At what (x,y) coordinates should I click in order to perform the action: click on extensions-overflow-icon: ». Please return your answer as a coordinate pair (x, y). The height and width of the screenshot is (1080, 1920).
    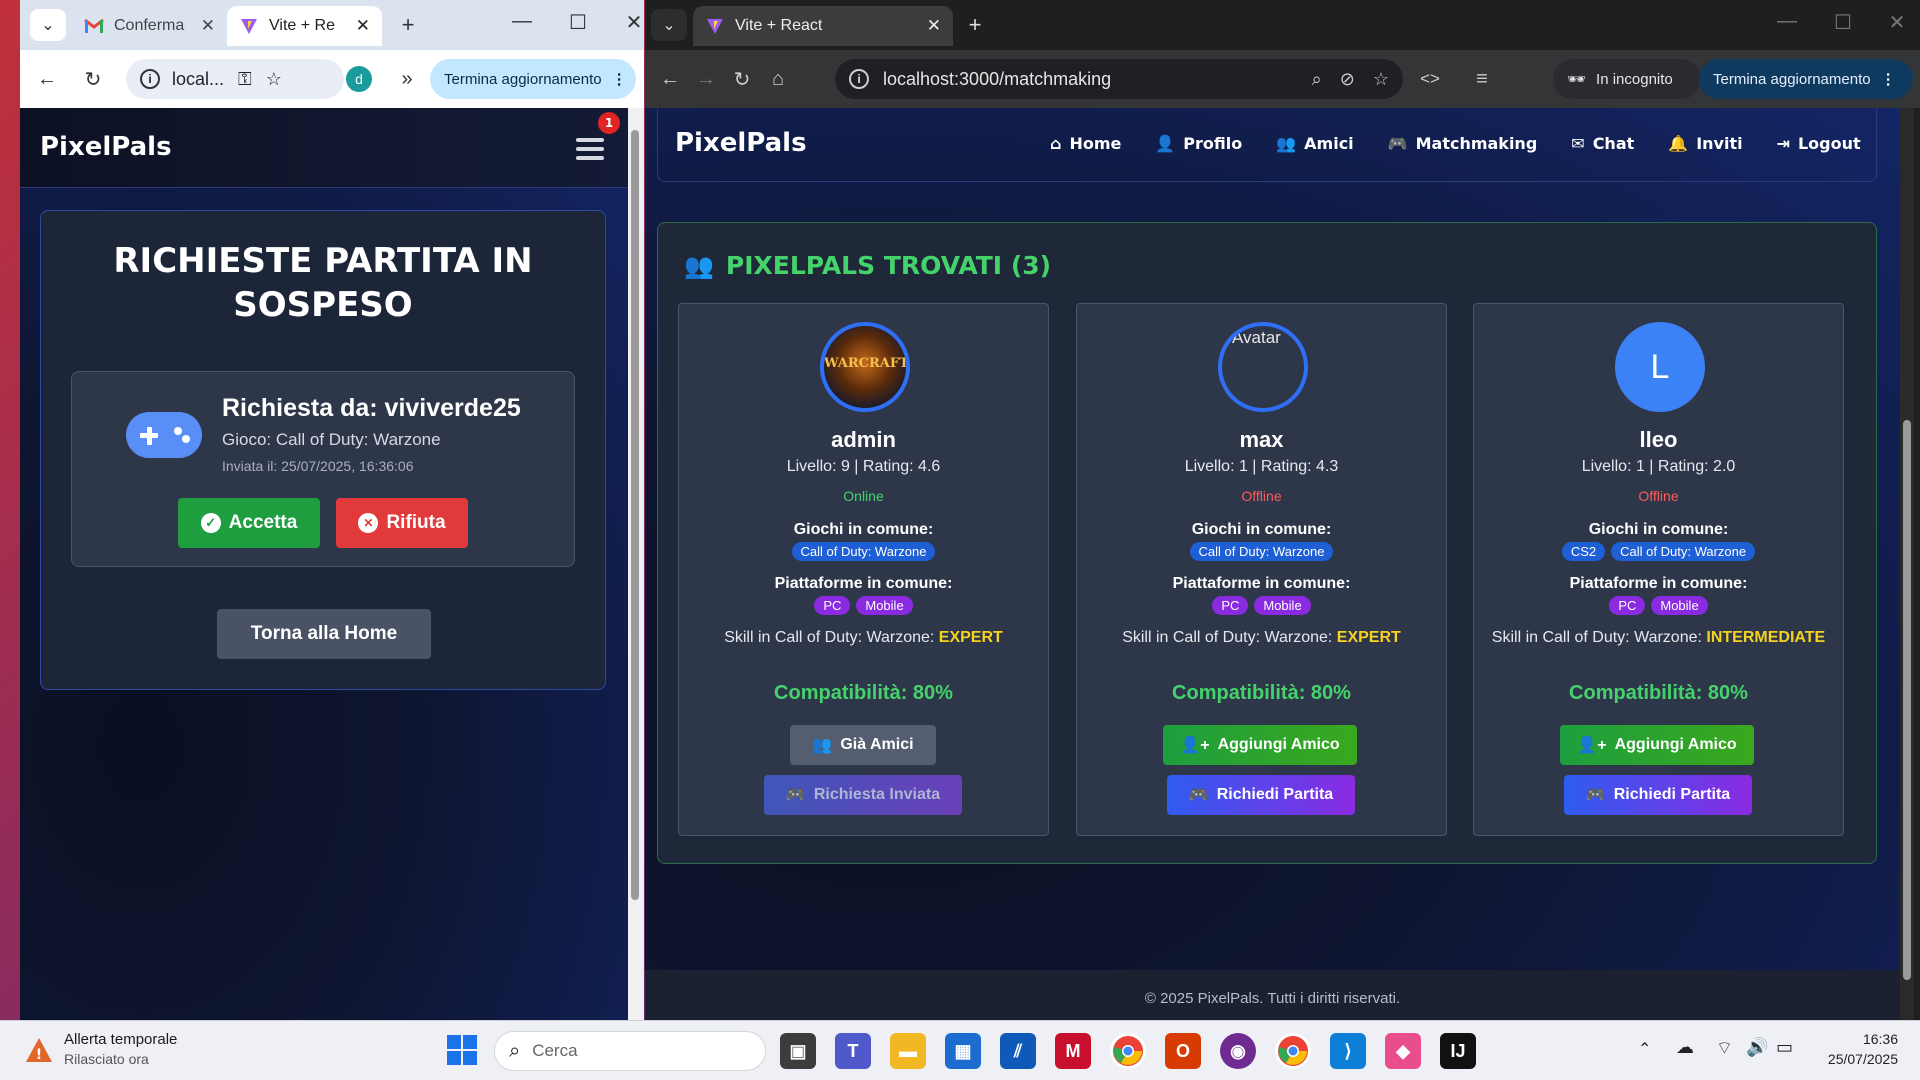
    Looking at the image, I should click on (407, 79).